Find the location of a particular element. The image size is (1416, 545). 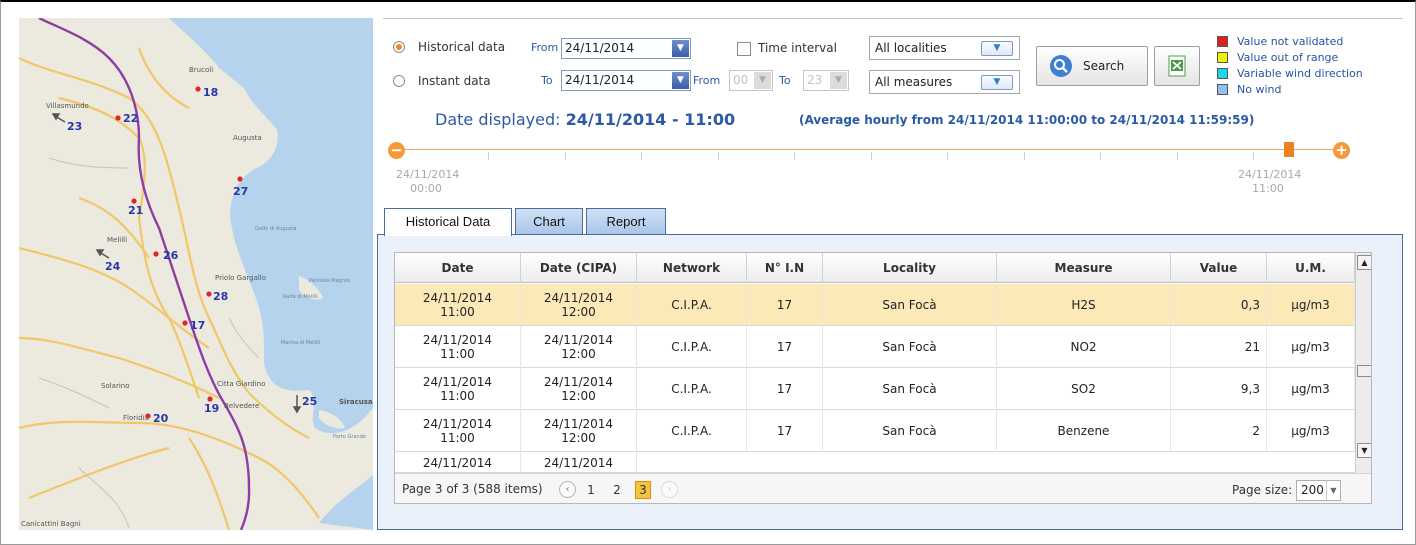

to-date-value: 24/11/2014 is located at coordinates (600, 80).